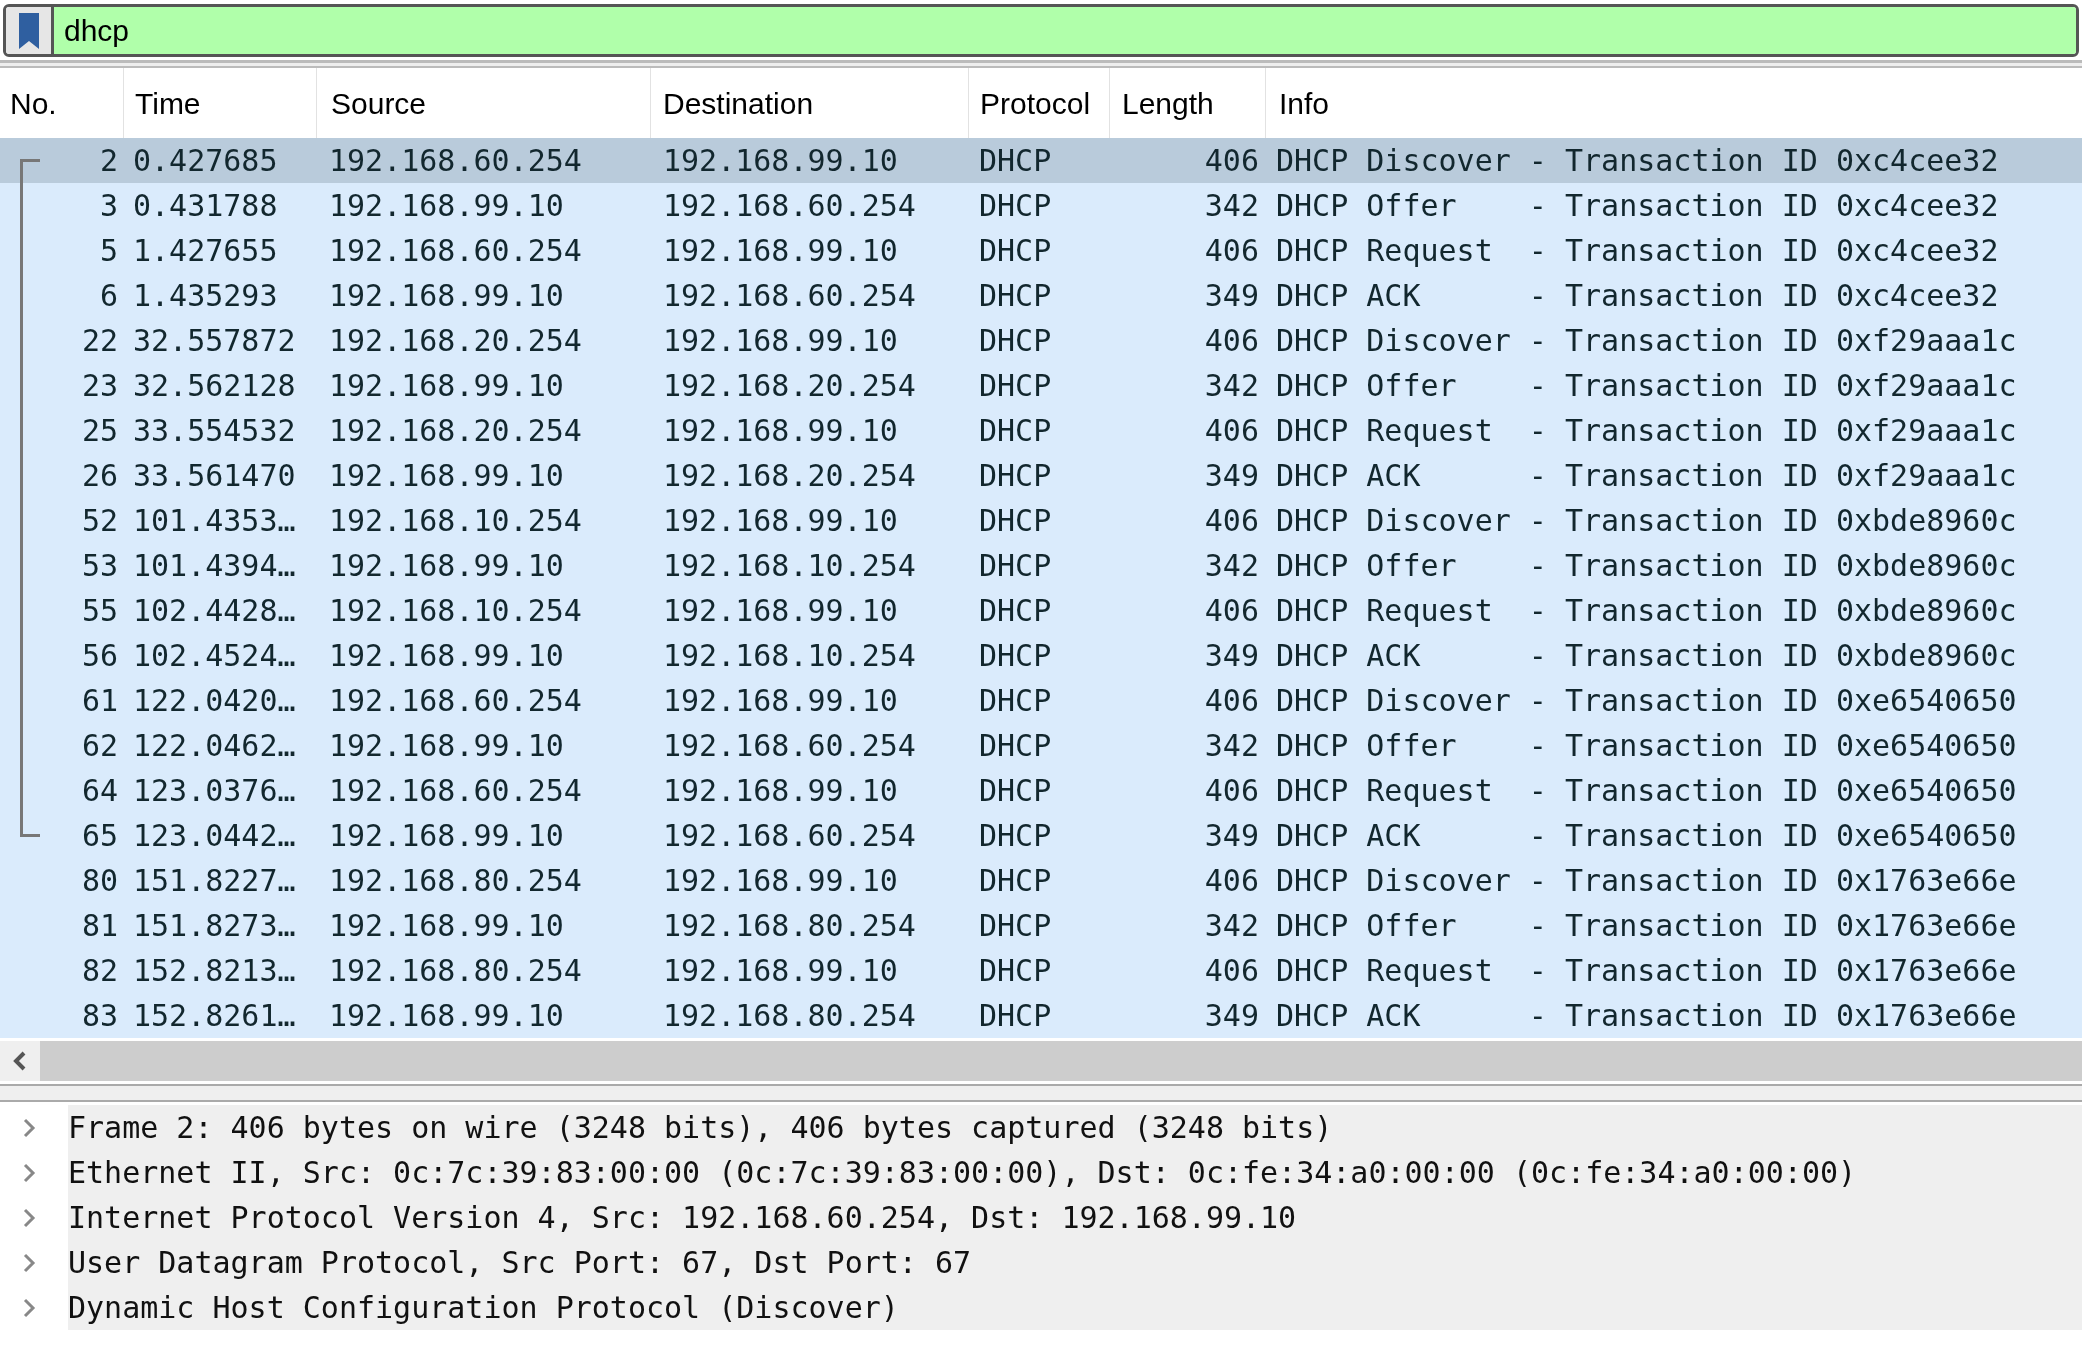  I want to click on packet-row: 81 151.8273… 192.168.99.10 192.168.80.254 DHCP 342 DHCP Offer - Transaction ID 0x1763e66e, so click(1041, 925).